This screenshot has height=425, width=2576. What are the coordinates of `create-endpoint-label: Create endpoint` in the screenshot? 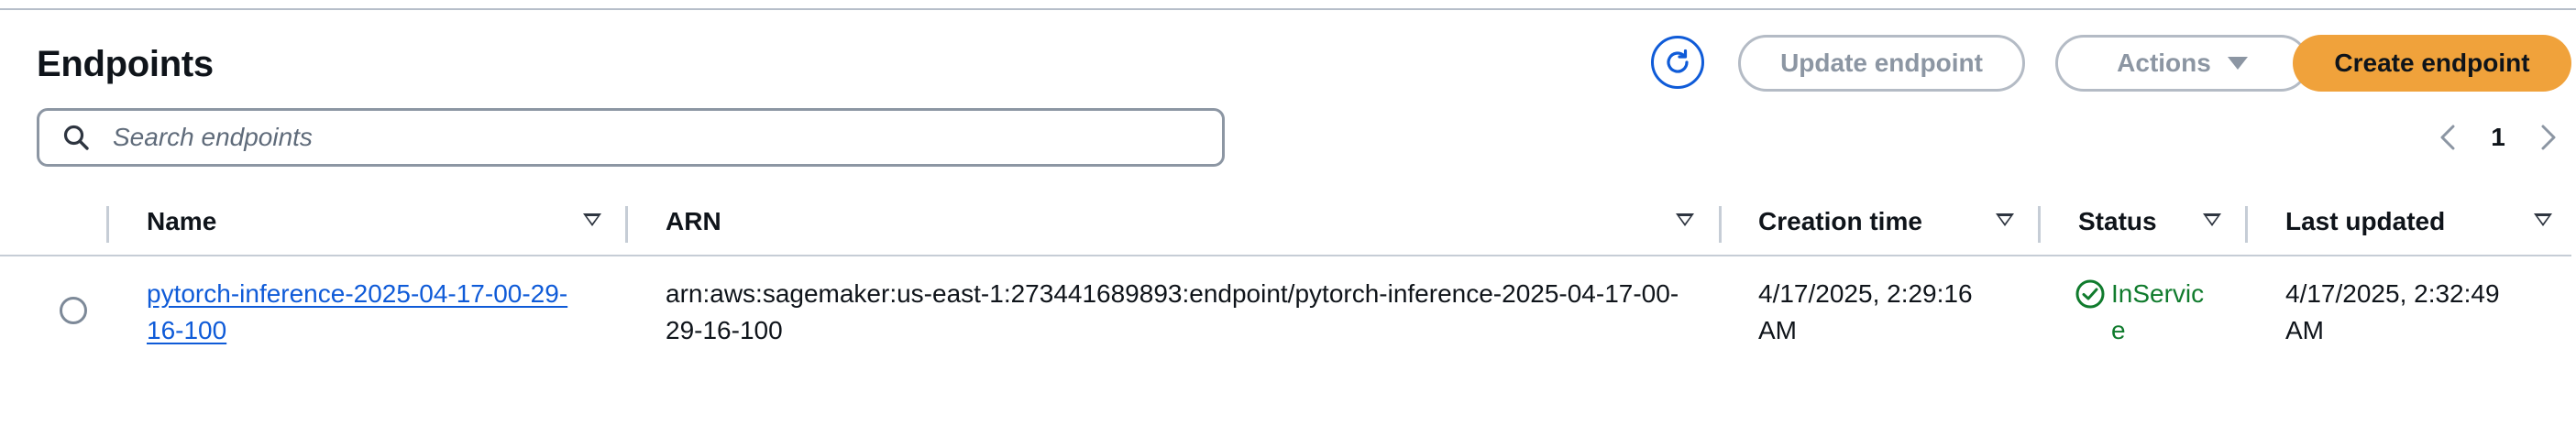 It's located at (2432, 63).